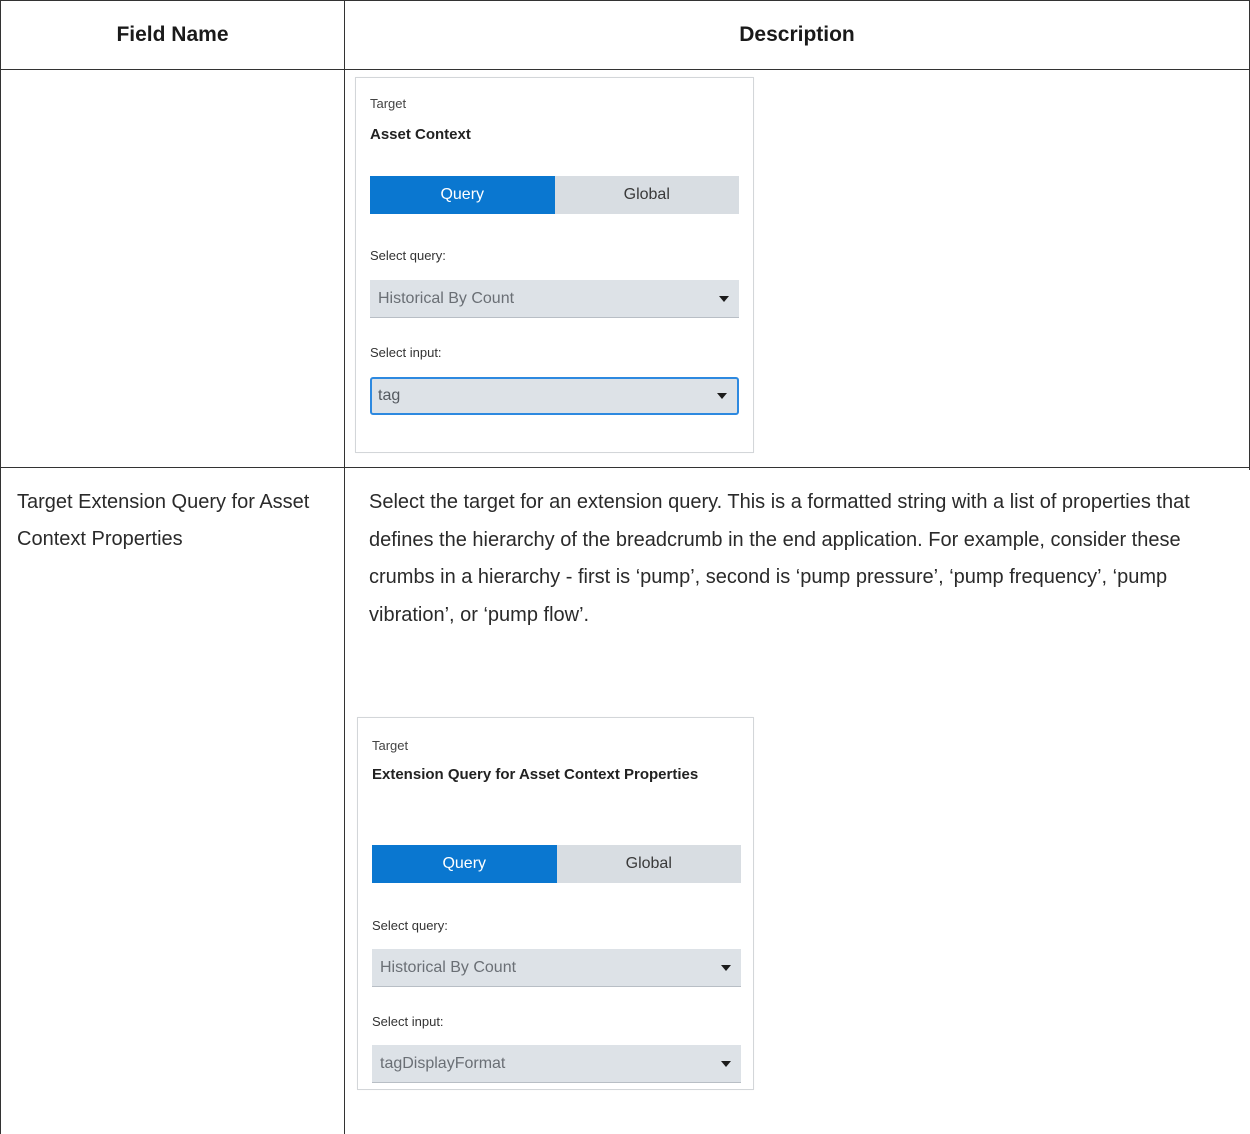 This screenshot has height=1134, width=1250. Describe the element at coordinates (389, 395) in the screenshot. I see `select-input-value: tag` at that location.